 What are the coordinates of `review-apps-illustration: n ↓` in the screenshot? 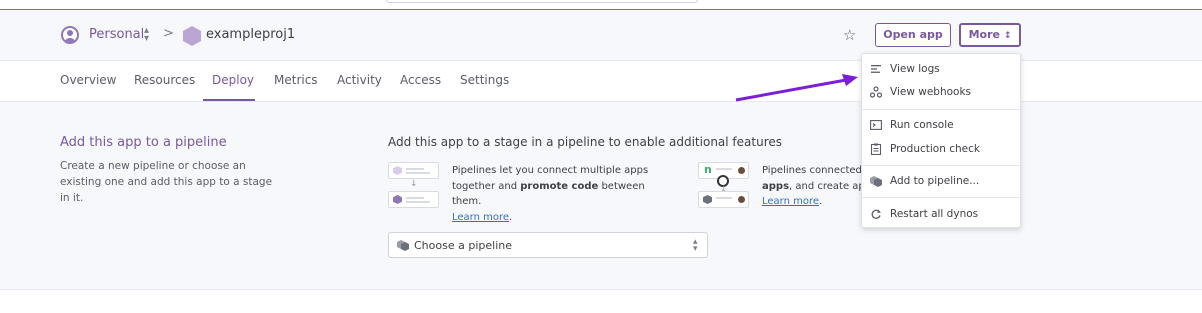 It's located at (724, 185).